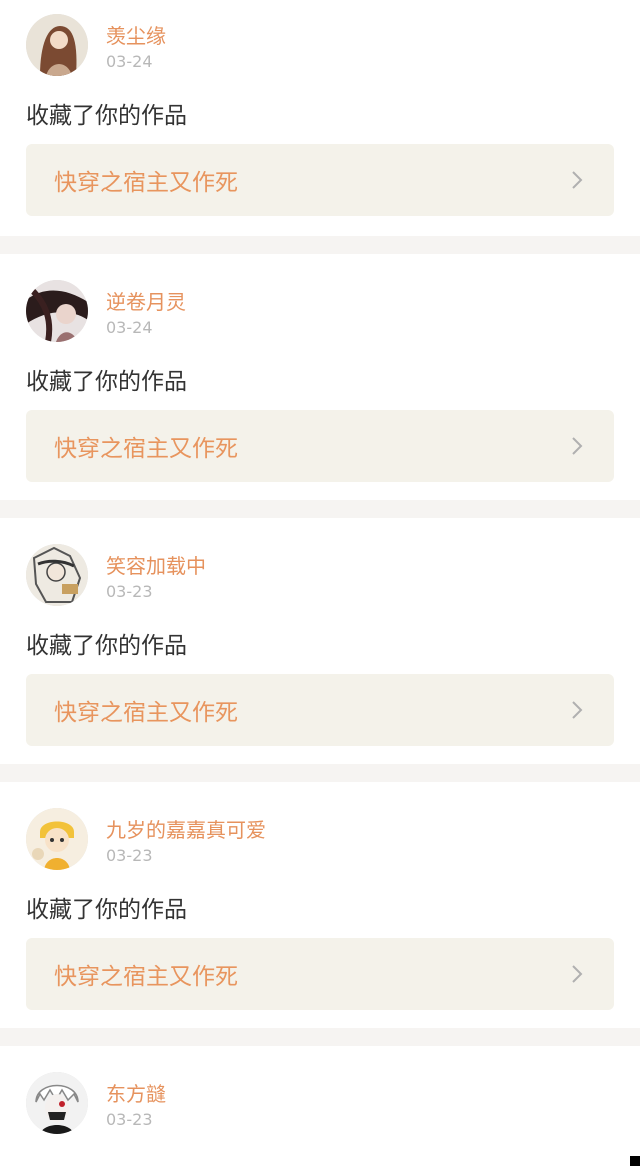 This screenshot has height=1166, width=640. I want to click on username: 东方韼, so click(136, 1092).